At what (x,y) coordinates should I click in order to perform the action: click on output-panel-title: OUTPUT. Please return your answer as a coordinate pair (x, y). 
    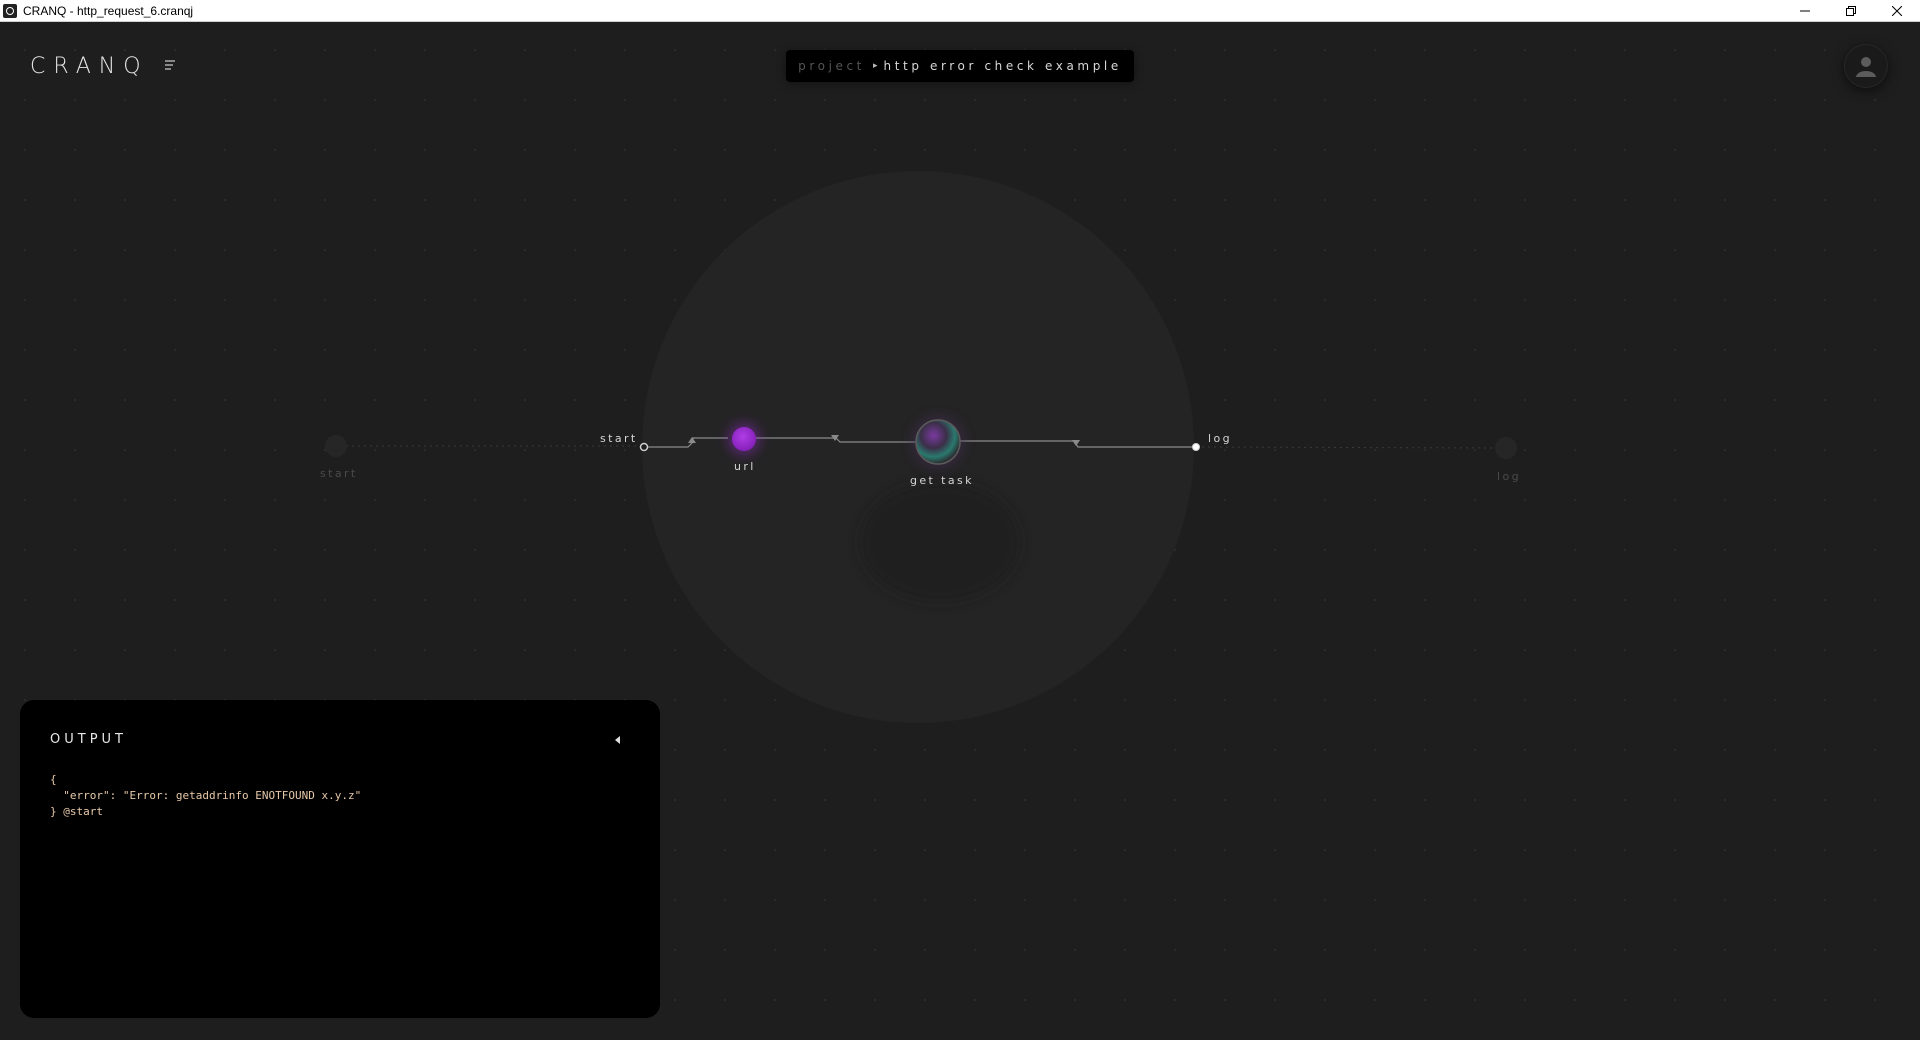
    Looking at the image, I should click on (88, 739).